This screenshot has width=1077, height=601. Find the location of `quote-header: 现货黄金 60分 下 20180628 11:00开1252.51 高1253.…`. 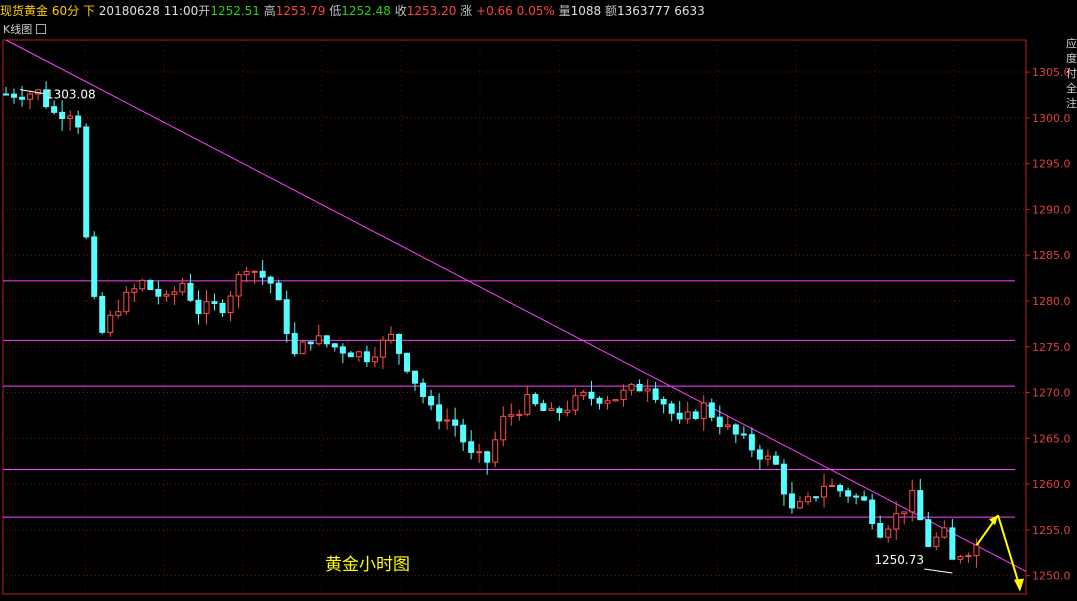

quote-header: 现货黄金 60分 下 20180628 11:00开1252.51 高1253.… is located at coordinates (538, 11).